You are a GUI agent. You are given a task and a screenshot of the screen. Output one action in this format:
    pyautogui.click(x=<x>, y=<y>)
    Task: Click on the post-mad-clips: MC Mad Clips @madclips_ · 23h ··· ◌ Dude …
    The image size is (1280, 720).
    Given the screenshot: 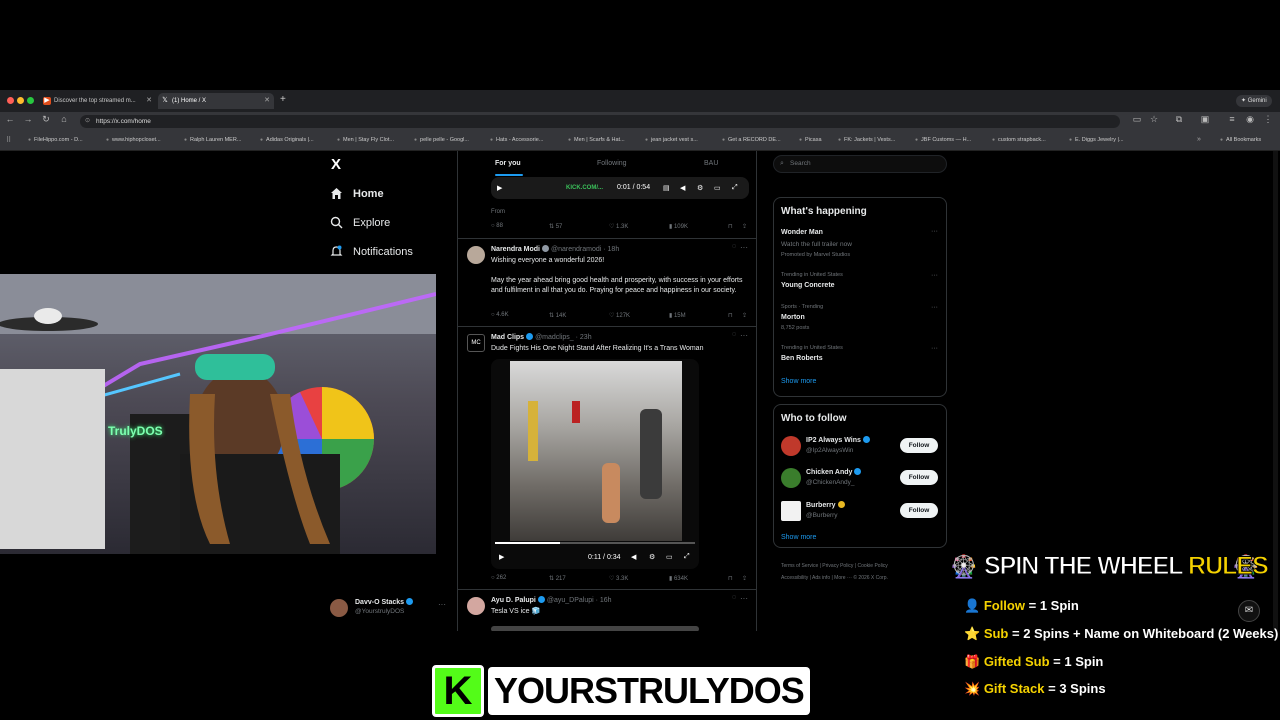 What is the action you would take?
    pyautogui.click(x=607, y=458)
    